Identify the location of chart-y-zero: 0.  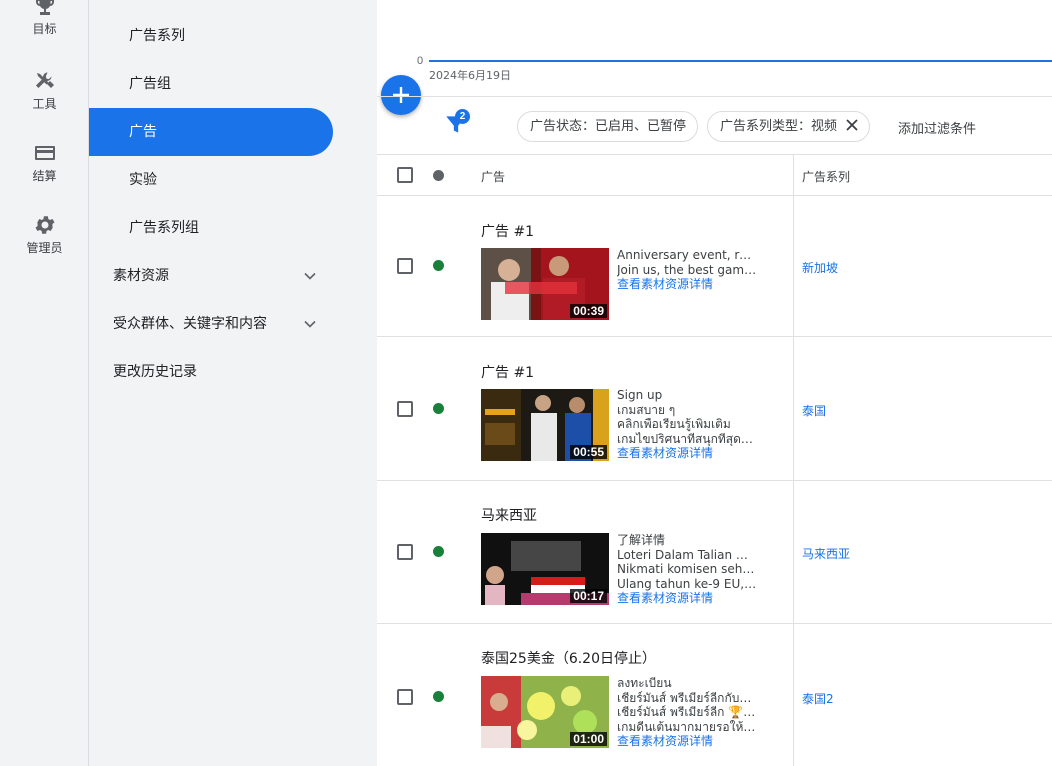
(420, 61).